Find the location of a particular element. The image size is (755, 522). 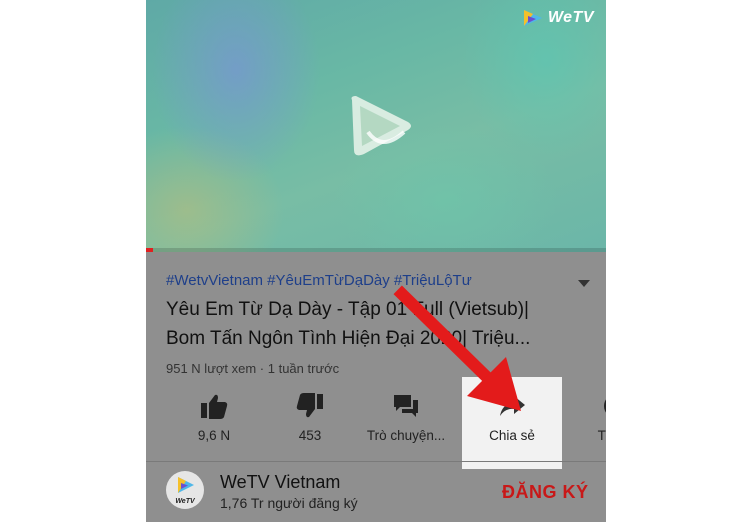

annotation-arrow is located at coordinates (457, 348).